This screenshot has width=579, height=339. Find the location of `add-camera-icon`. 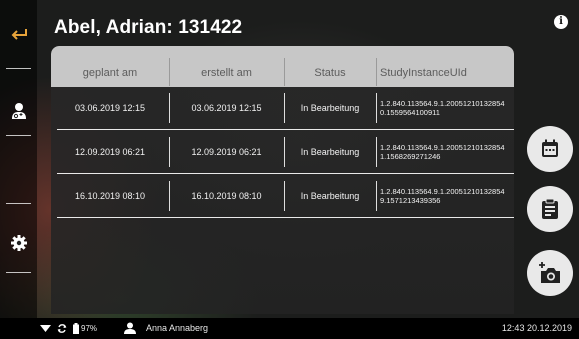

add-camera-icon is located at coordinates (549, 272).